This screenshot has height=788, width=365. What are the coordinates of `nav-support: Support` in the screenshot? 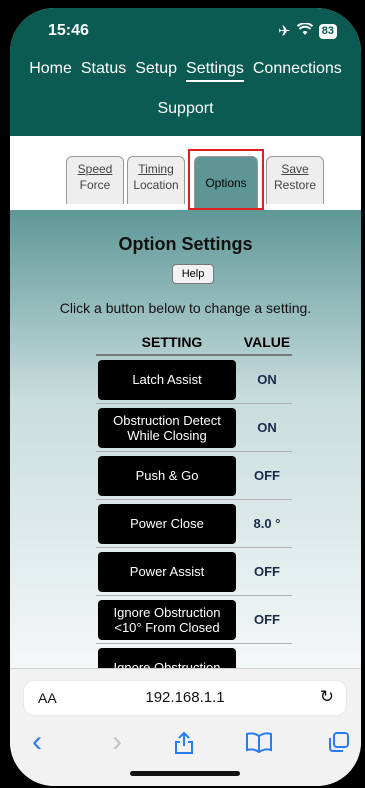 It's located at (185, 109).